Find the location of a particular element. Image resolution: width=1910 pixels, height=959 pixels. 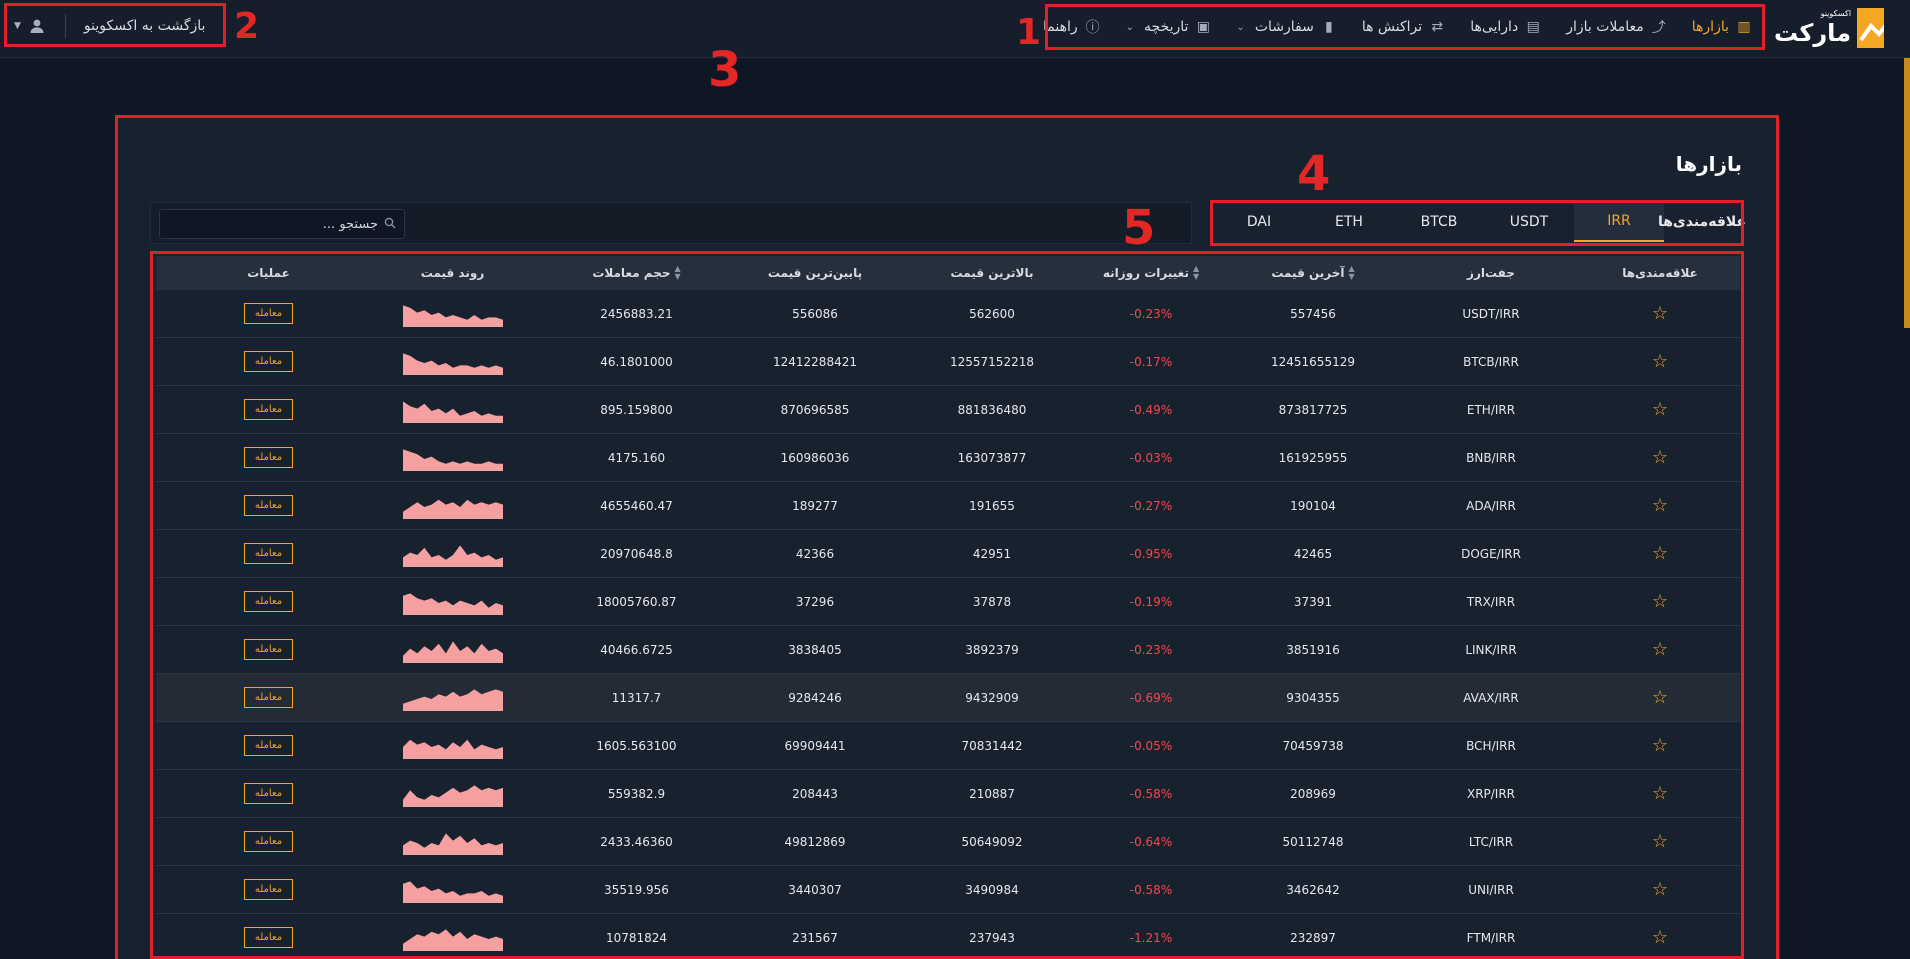

last-price-cell-value: 70459738 is located at coordinates (1313, 745).